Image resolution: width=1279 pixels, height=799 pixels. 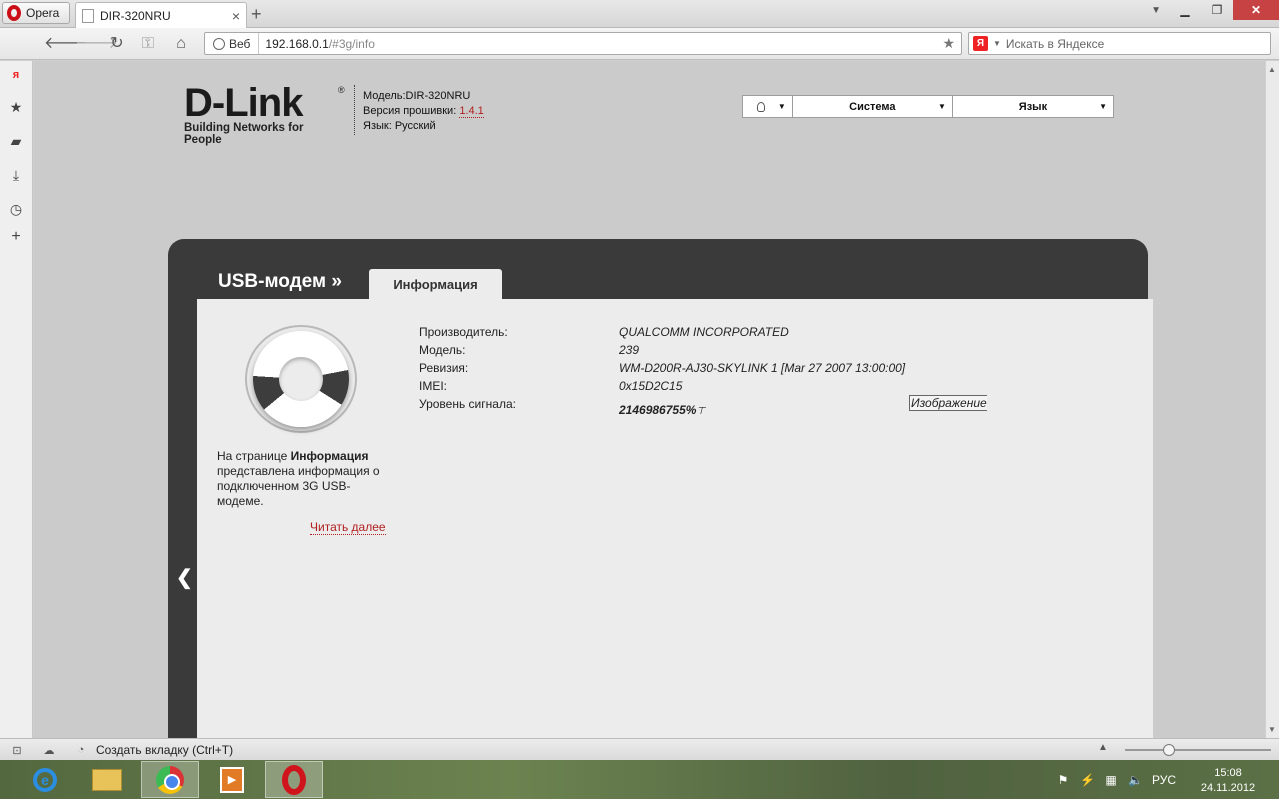 I want to click on info-label: Производитель:, so click(x=463, y=332).